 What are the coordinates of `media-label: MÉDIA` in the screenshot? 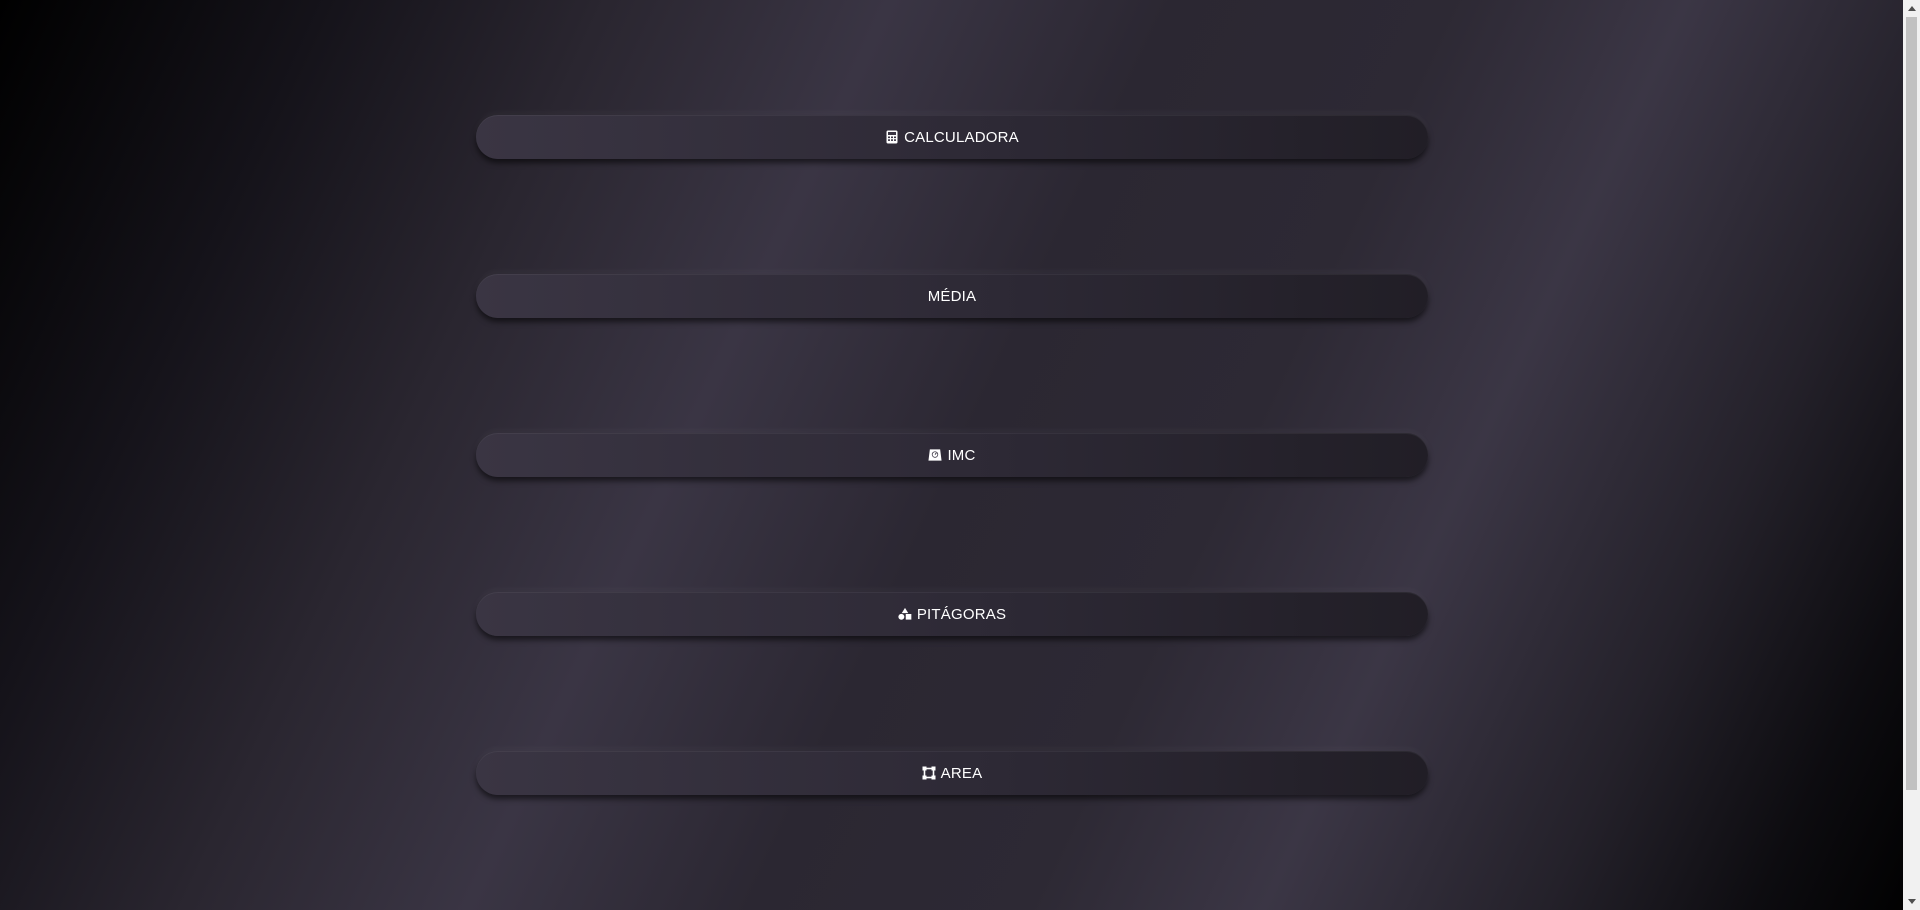 It's located at (952, 296).